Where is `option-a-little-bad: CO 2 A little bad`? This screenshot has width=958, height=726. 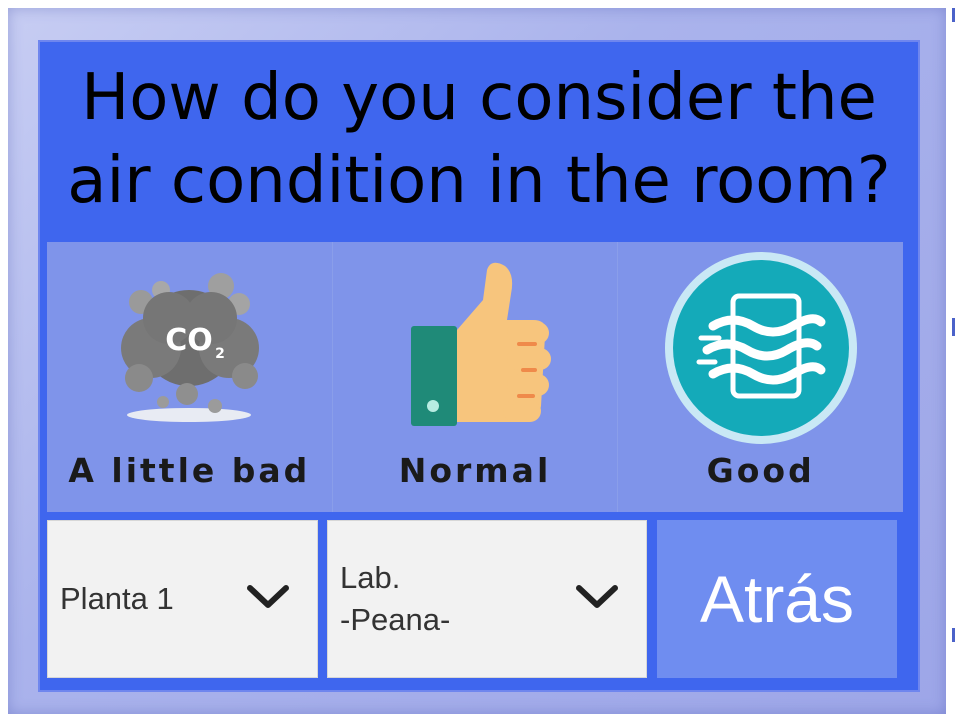
option-a-little-bad: CO 2 A little bad is located at coordinates (189, 377).